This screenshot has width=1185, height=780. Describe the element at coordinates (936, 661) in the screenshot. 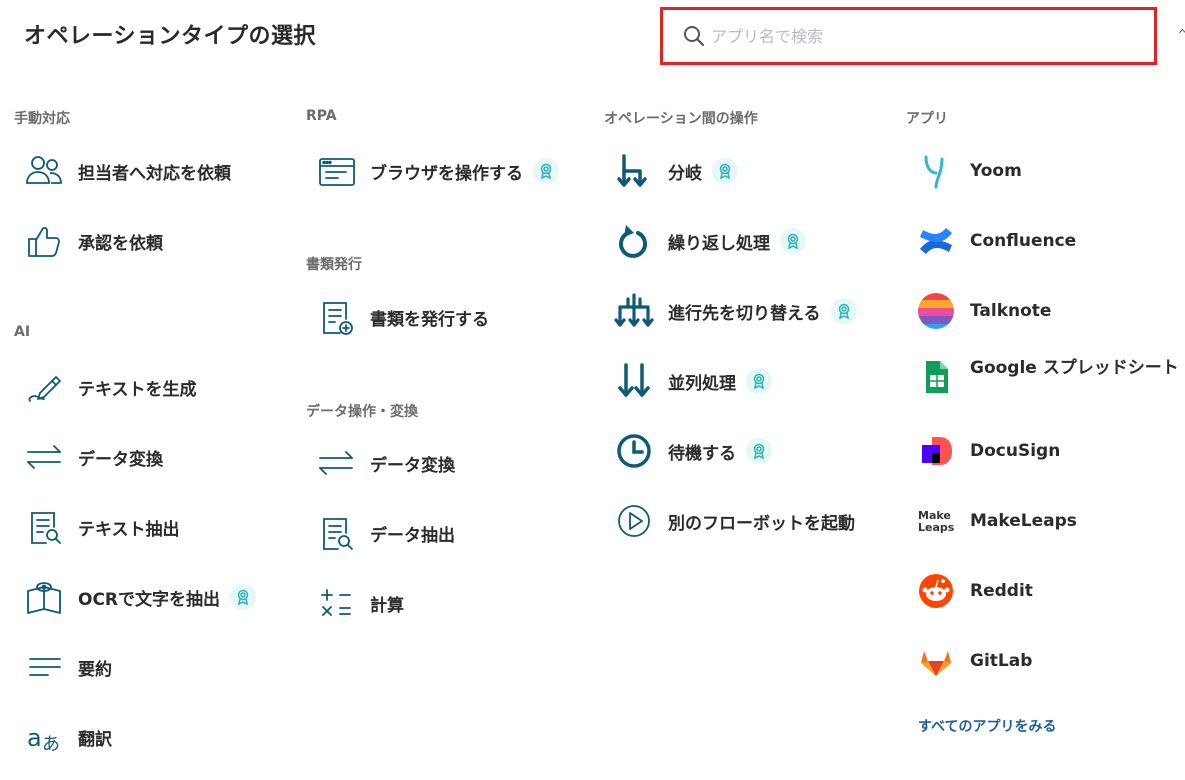

I see `gitlab-logo-icon` at that location.